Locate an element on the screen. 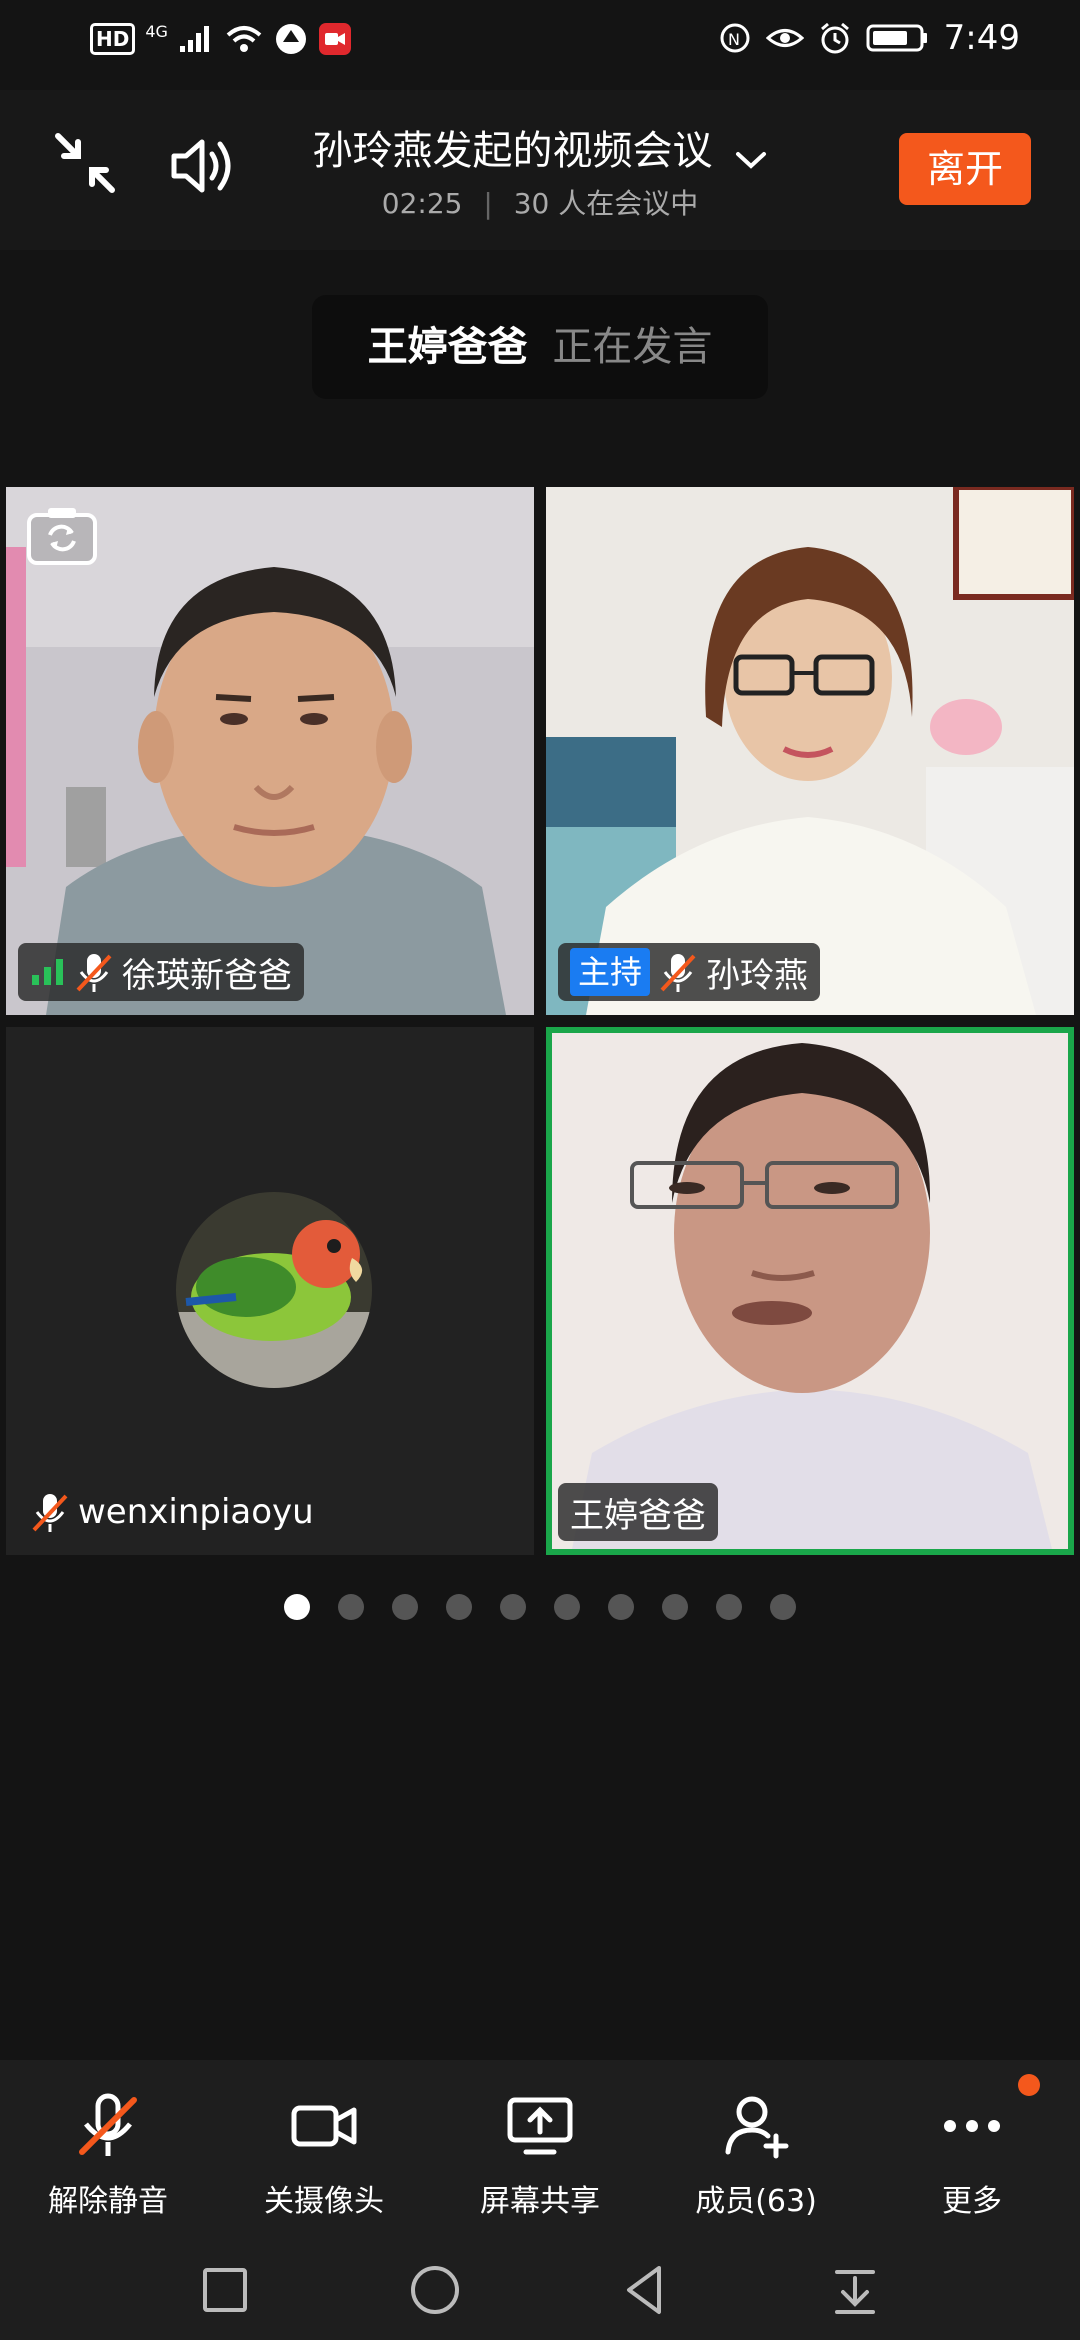  screen-share-icon is located at coordinates (540, 2126).